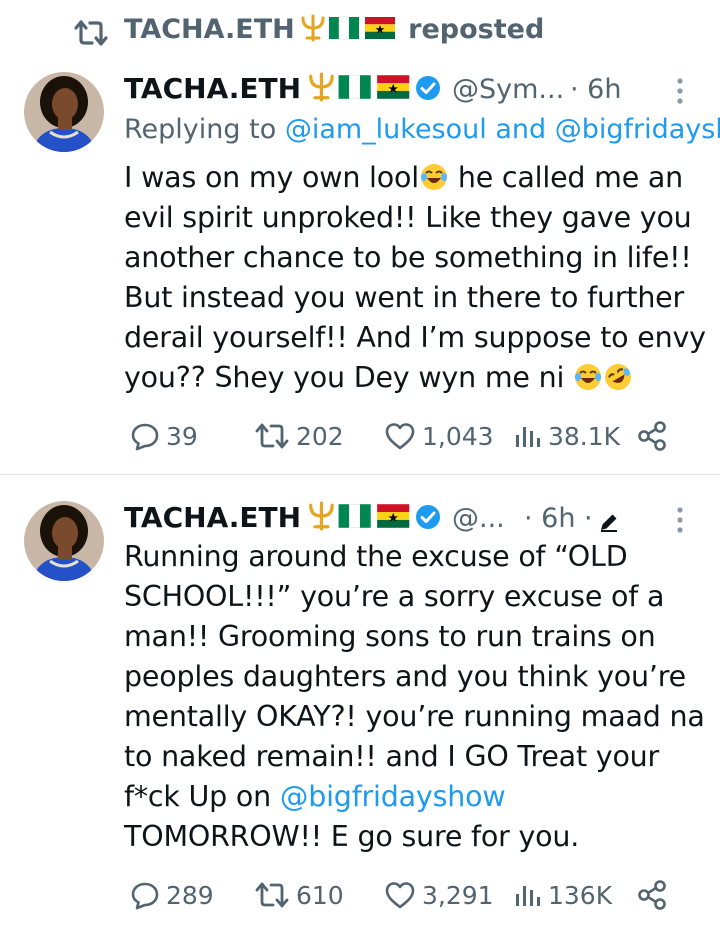 The image size is (720, 934). I want to click on text-line: to naked remain!! and I GO Treat your, so click(392, 756).